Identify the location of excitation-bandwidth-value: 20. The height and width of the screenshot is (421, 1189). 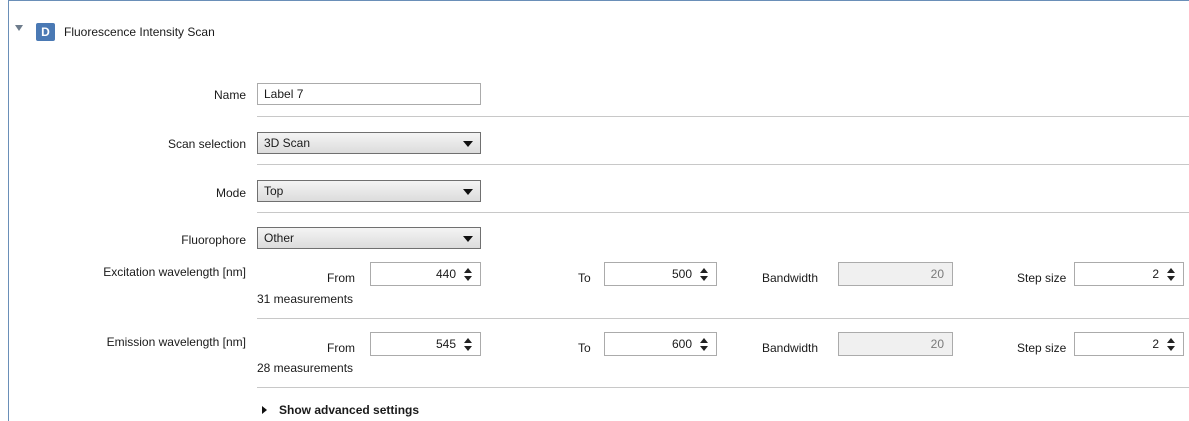
(937, 274).